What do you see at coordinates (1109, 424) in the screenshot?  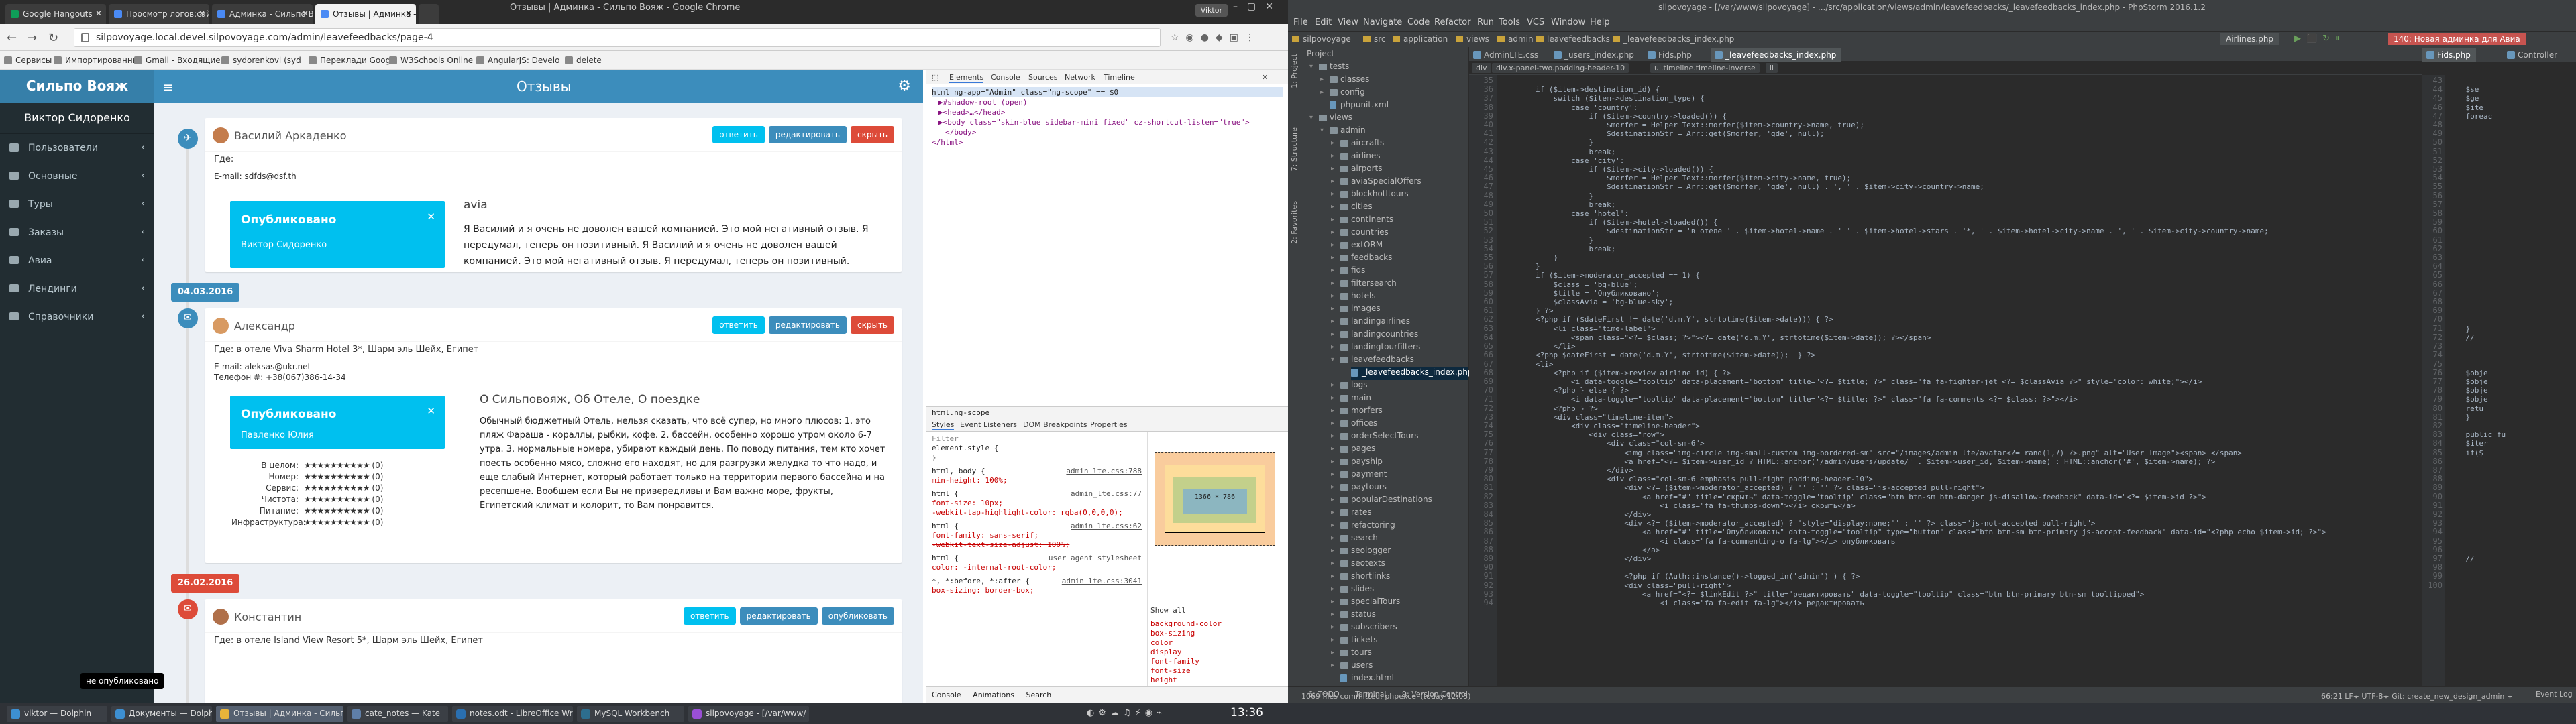 I see `tab-properties: Properties` at bounding box center [1109, 424].